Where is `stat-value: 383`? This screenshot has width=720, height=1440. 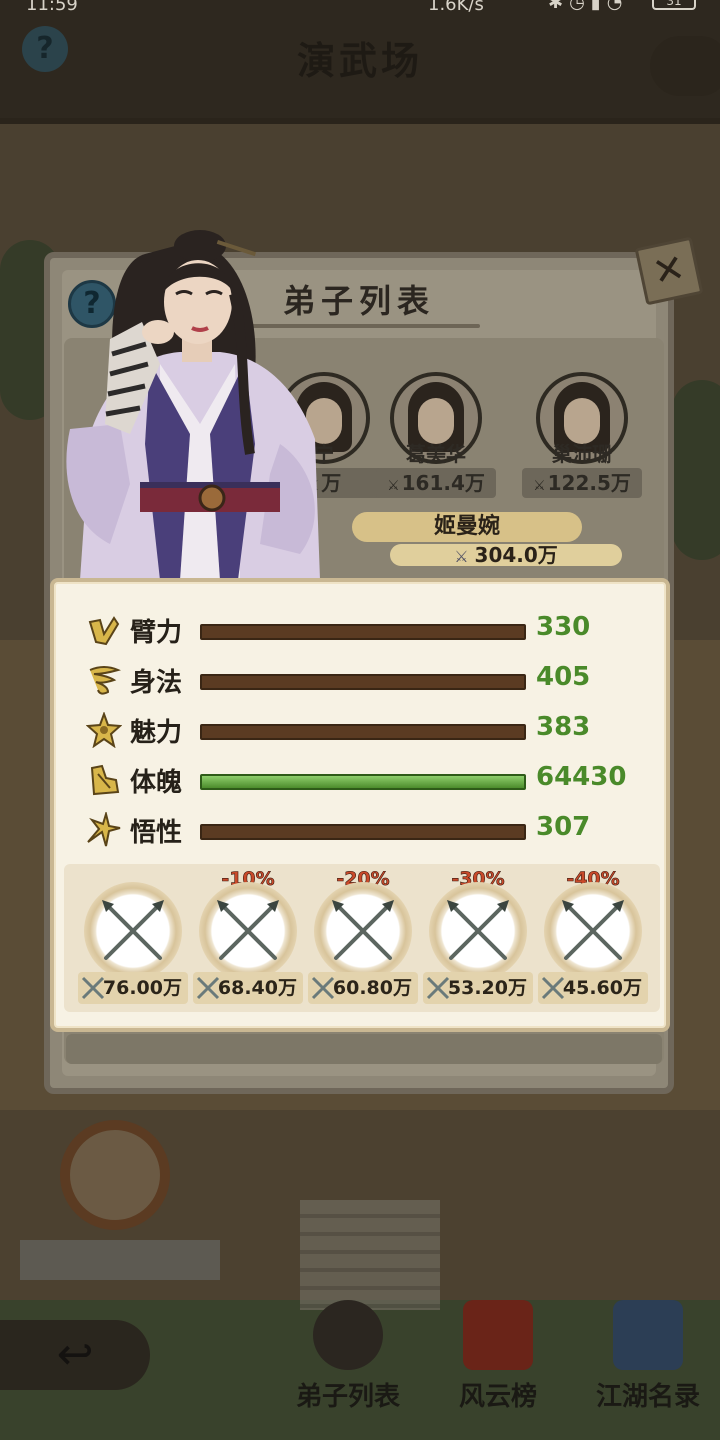 stat-value: 383 is located at coordinates (563, 727).